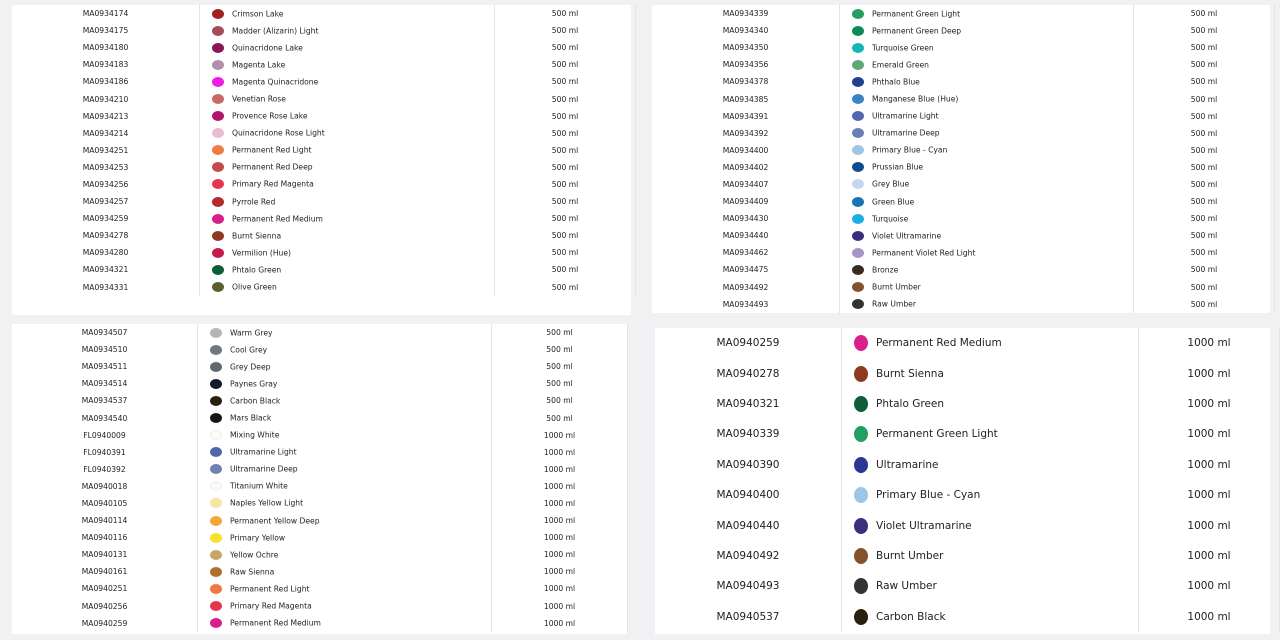 Image resolution: width=1280 pixels, height=640 pixels. I want to click on product-code: MA0940116, so click(105, 538).